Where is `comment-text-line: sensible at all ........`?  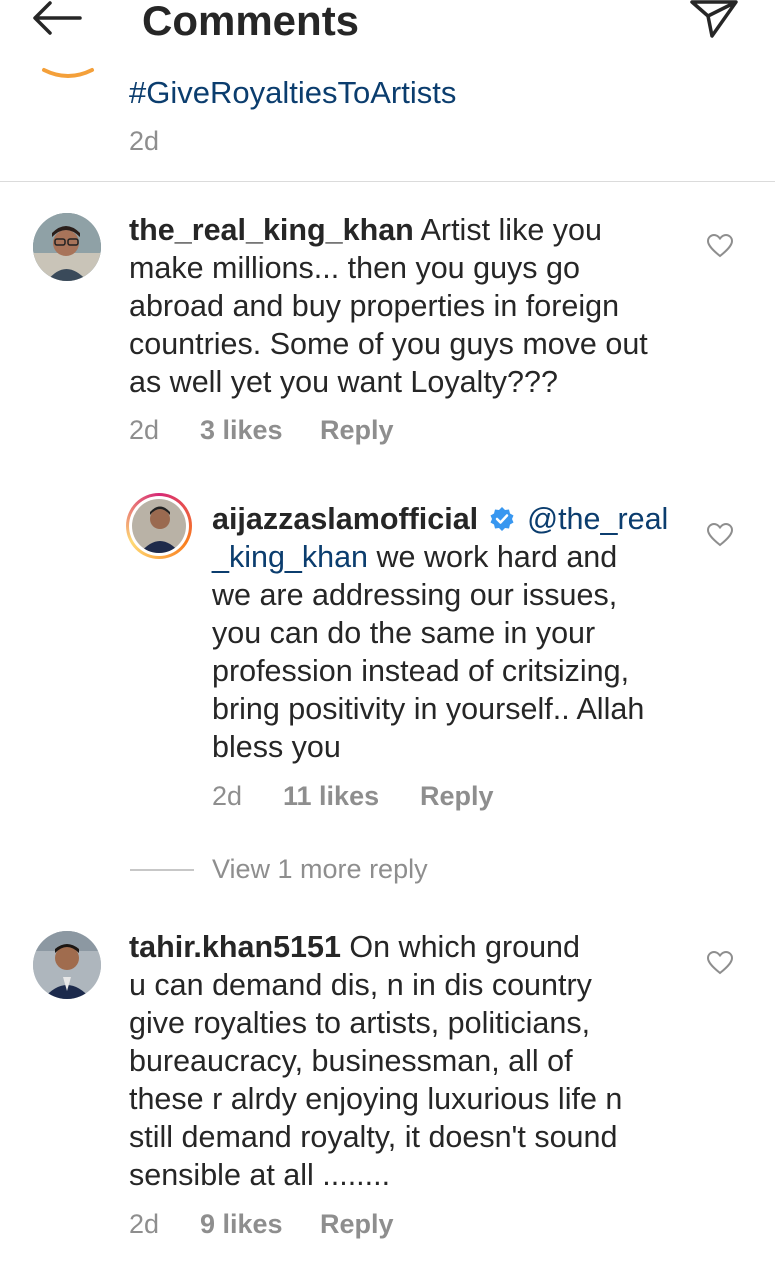
comment-text-line: sensible at all ........ is located at coordinates (260, 1175).